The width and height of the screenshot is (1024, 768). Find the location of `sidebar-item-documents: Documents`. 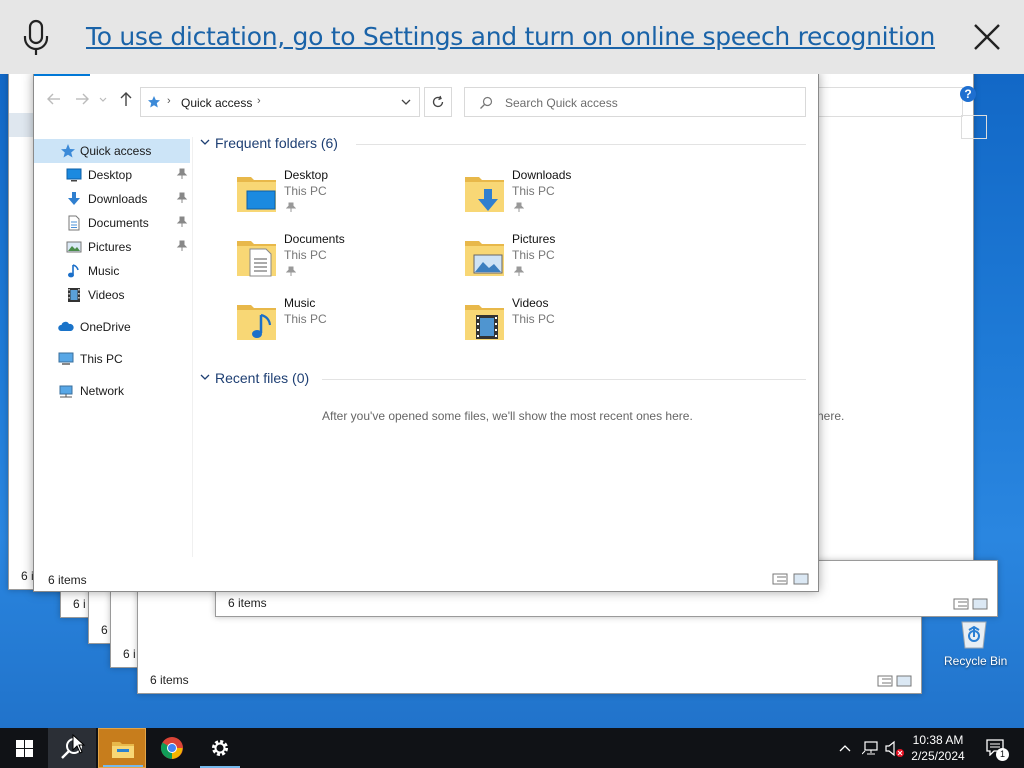

sidebar-item-documents: Documents is located at coordinates (112, 223).